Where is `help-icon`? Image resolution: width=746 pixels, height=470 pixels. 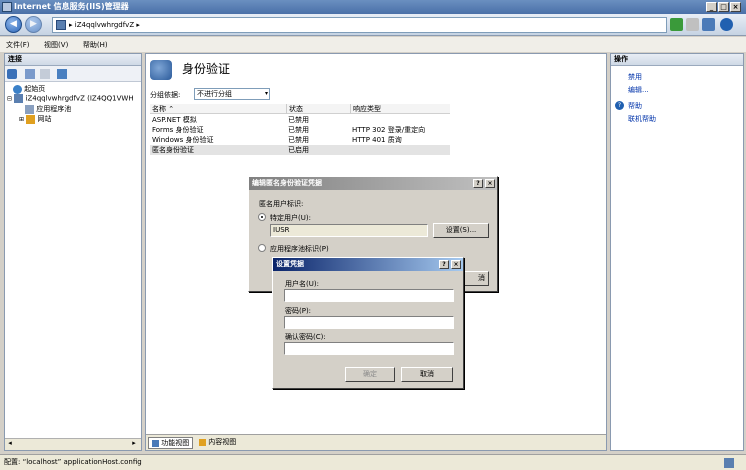
help-icon is located at coordinates (726, 24).